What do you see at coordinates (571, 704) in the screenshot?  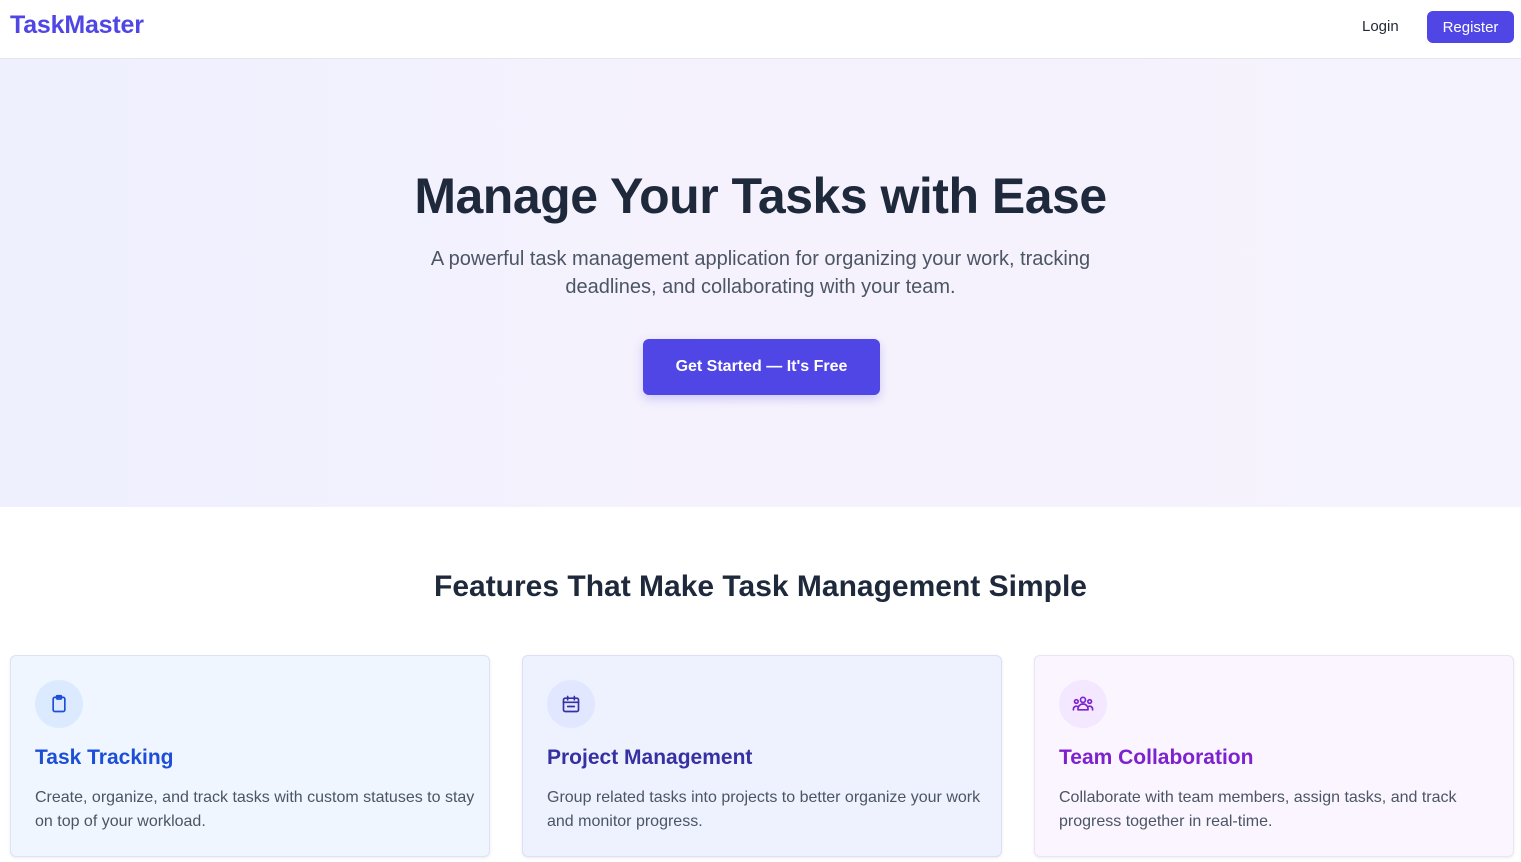 I see `calendar-icon` at bounding box center [571, 704].